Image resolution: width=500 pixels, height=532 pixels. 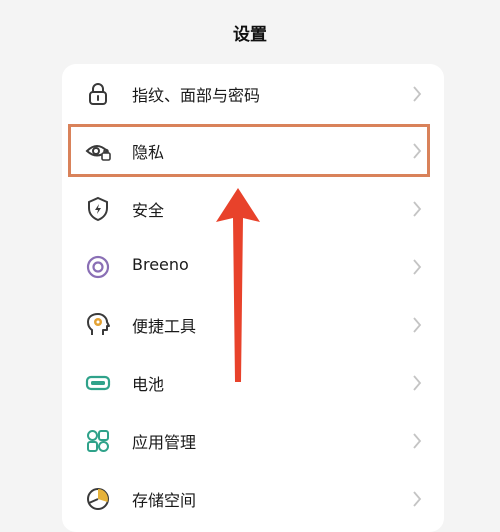 I want to click on breeno-icon, so click(x=98, y=267).